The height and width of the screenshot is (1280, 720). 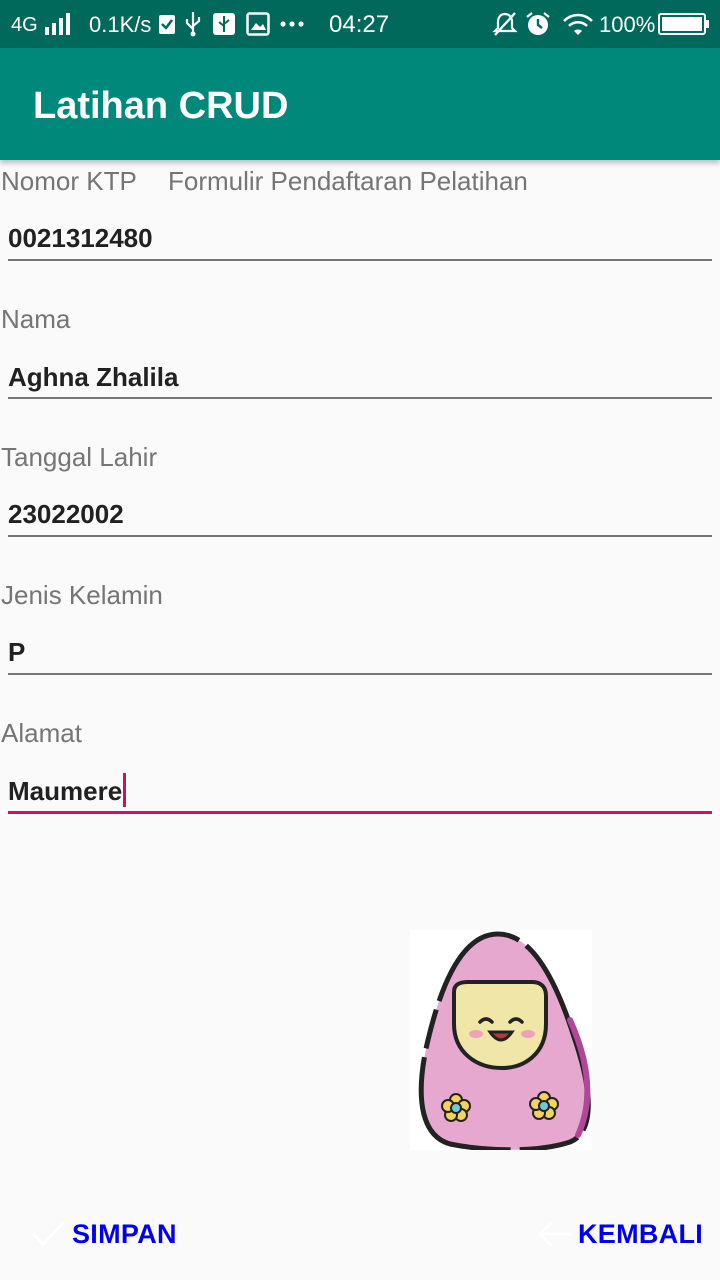 What do you see at coordinates (69, 181) in the screenshot?
I see `label-nomor-ktp: Nomor KTP` at bounding box center [69, 181].